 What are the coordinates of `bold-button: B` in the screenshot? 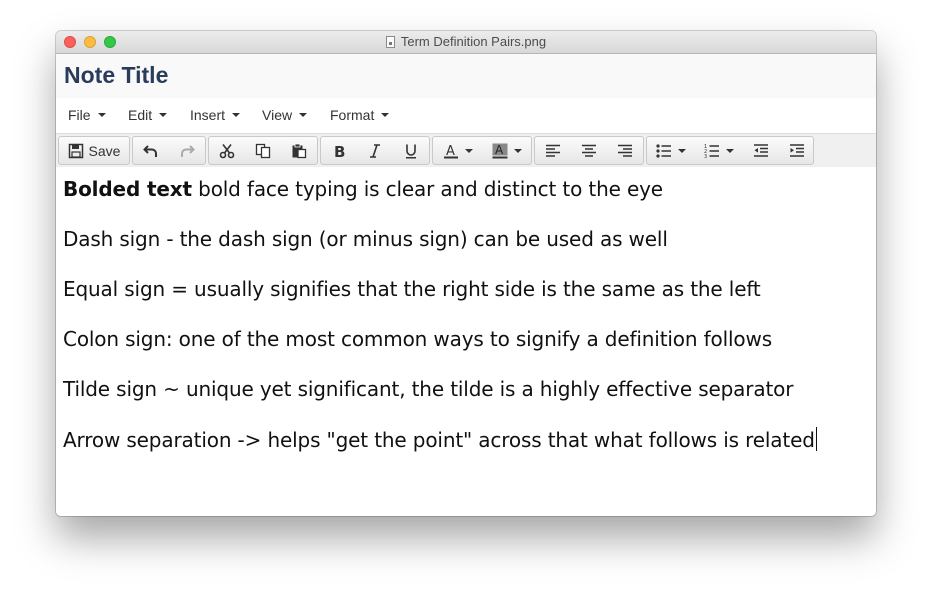 It's located at (339, 150).